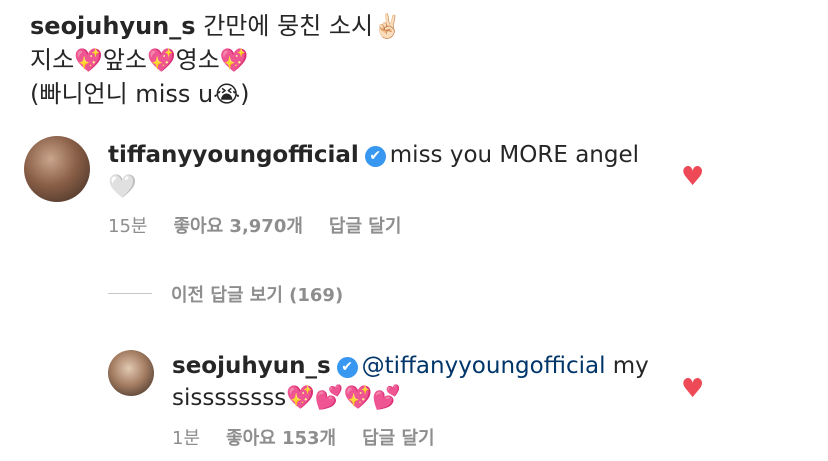  I want to click on replies-divider, so click(130, 293).